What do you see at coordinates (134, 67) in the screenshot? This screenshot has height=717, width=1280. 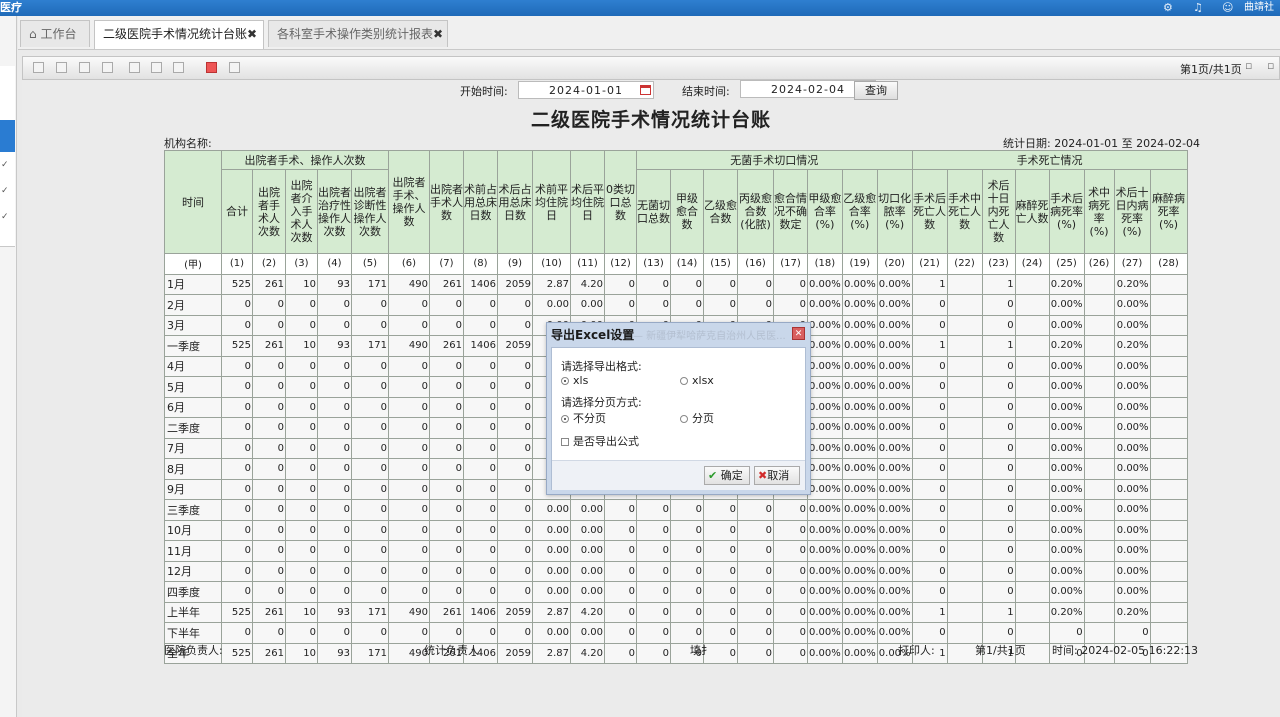 I see `zoom-in-icon` at bounding box center [134, 67].